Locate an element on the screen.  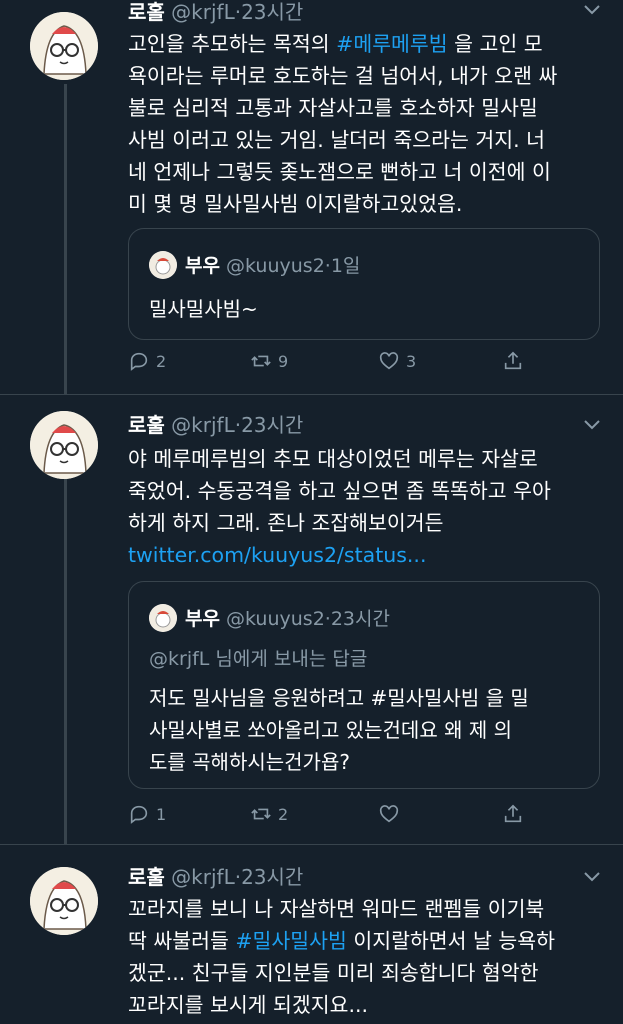
like-count: 3 is located at coordinates (411, 361).